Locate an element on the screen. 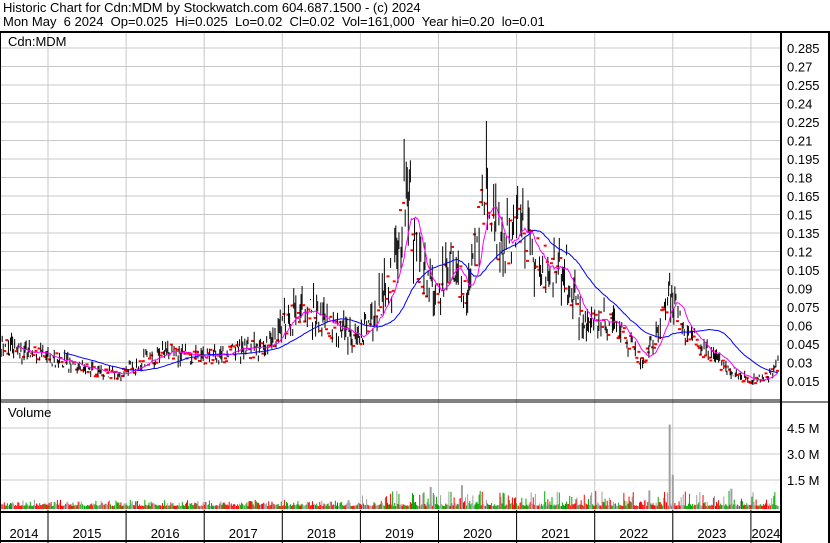 This screenshot has width=830, height=543. price-tick-label: 0.015 is located at coordinates (803, 381).